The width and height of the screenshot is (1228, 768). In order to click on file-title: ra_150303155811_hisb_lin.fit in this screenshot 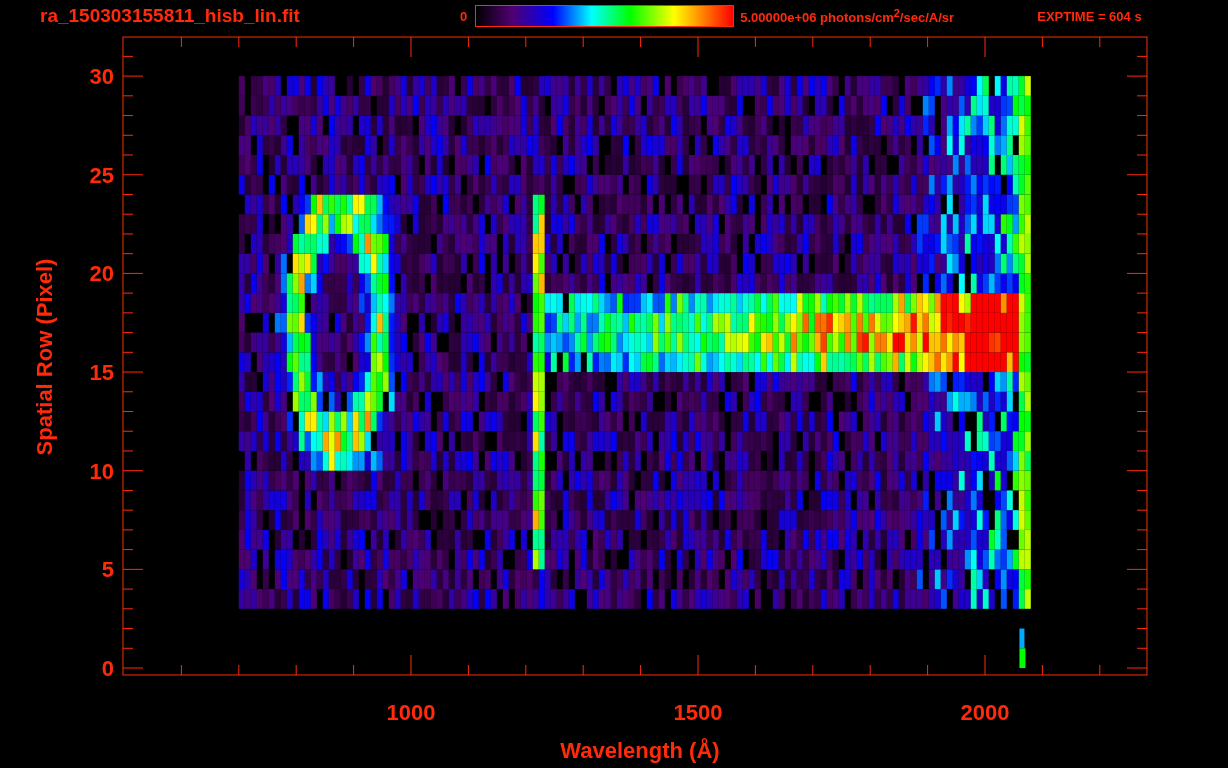, I will do `click(170, 16)`.